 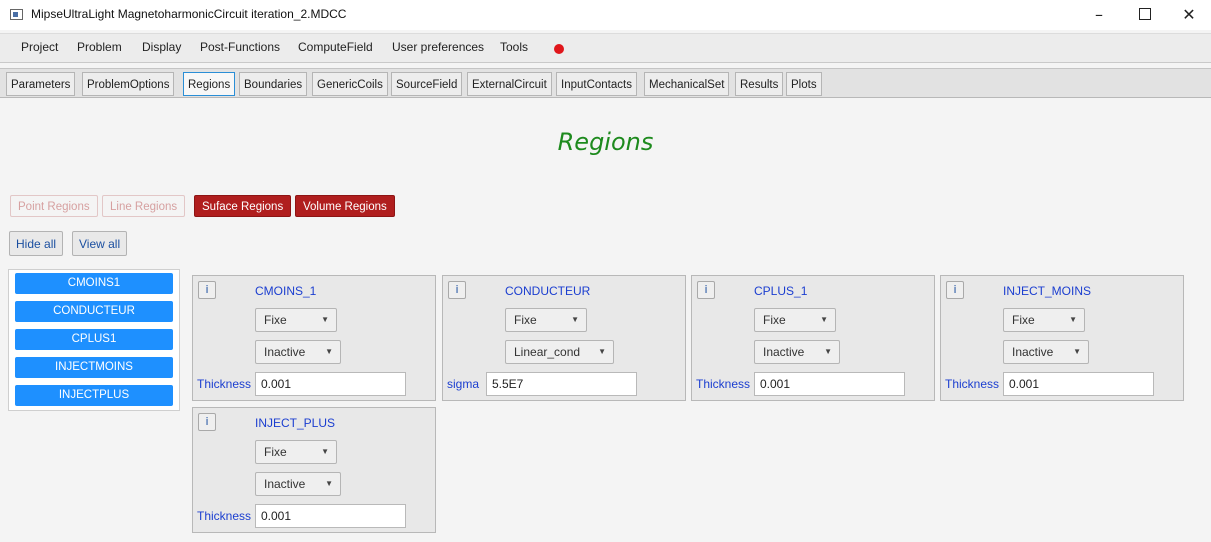 I want to click on region-item-cplus1: CPLUS1, so click(x=94, y=339).